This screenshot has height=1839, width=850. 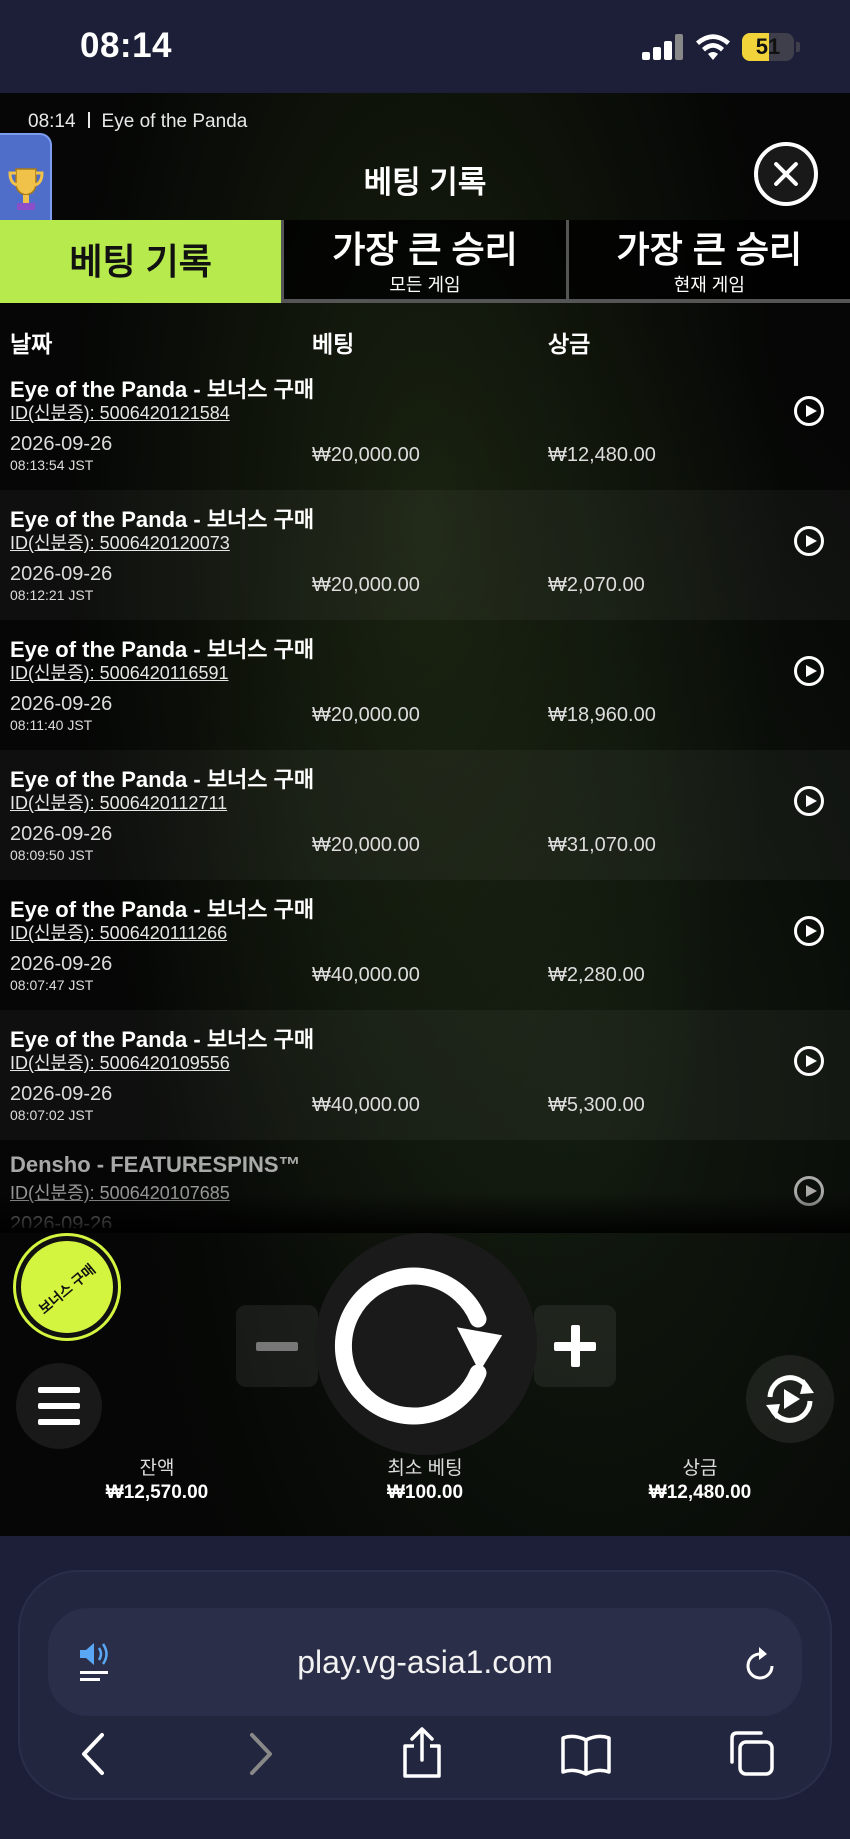 I want to click on row-time: 08:09:50 JST, so click(x=52, y=855).